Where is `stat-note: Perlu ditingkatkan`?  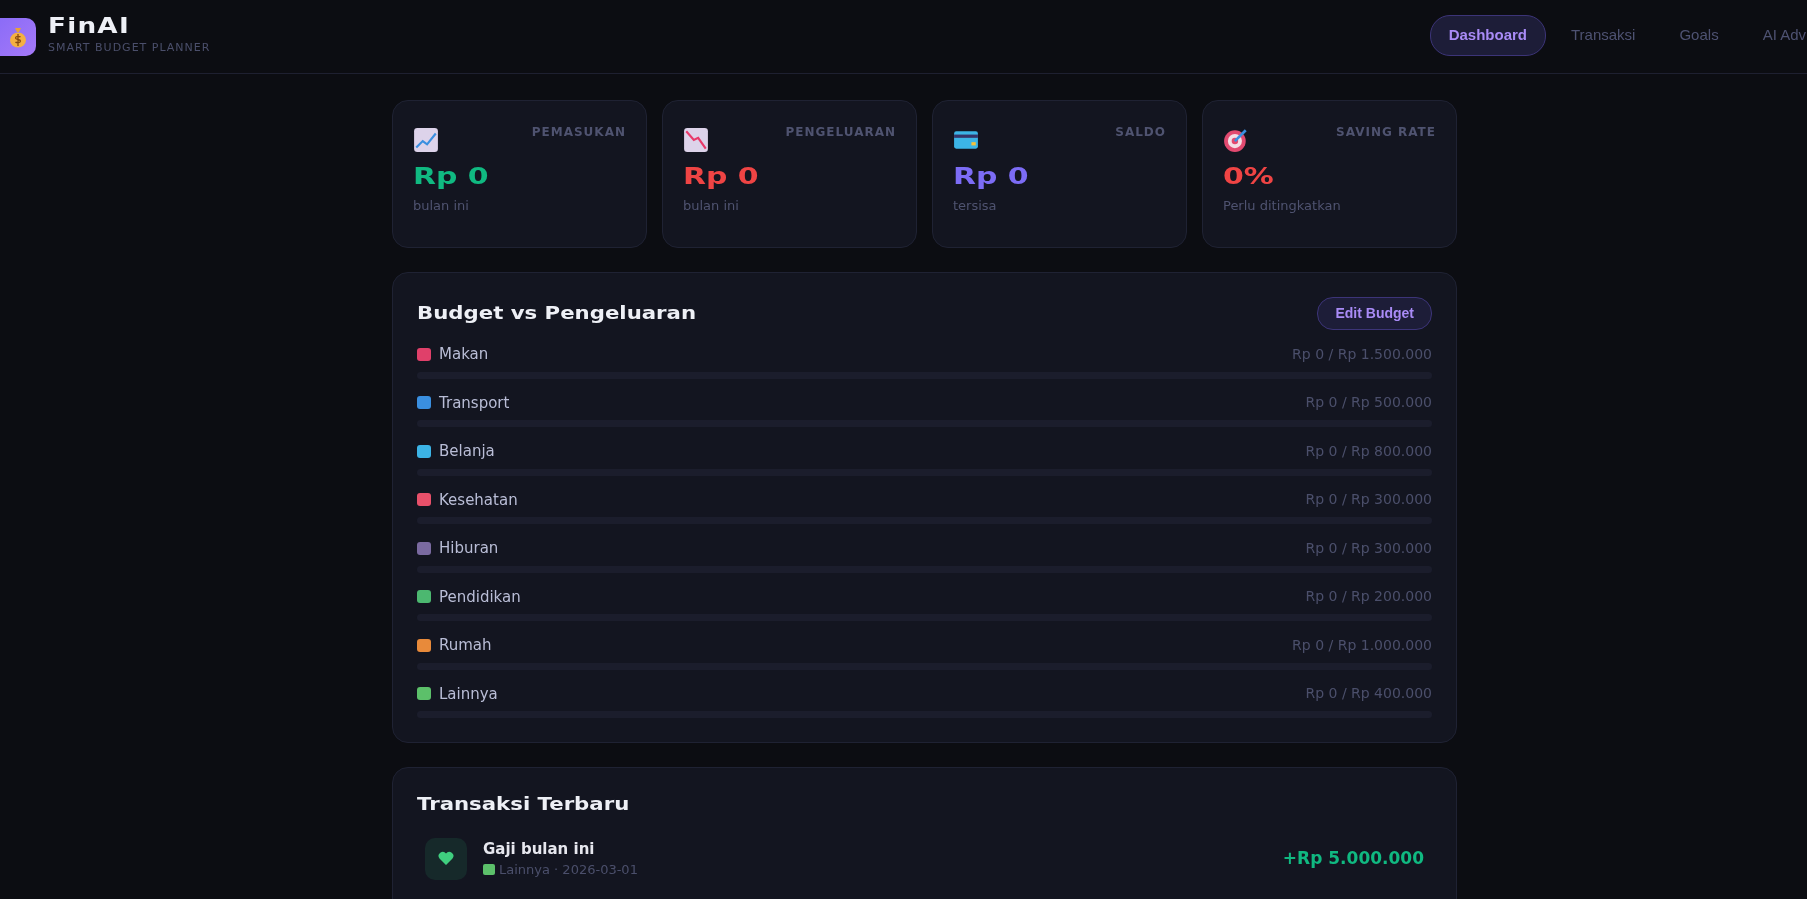
stat-note: Perlu ditingkatkan is located at coordinates (1282, 205).